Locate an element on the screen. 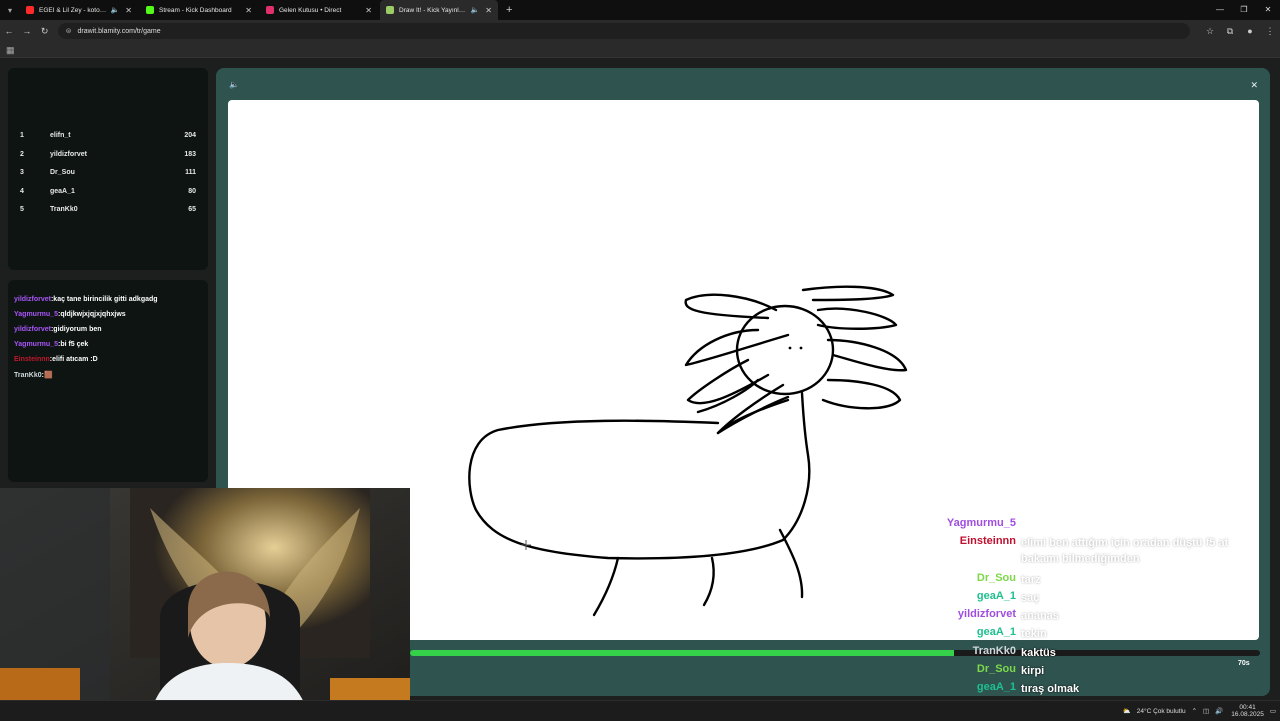 This screenshot has height=721, width=1280. sidebar-chat-message: Yagmurmu_5:bi f5 çek is located at coordinates (51, 344).